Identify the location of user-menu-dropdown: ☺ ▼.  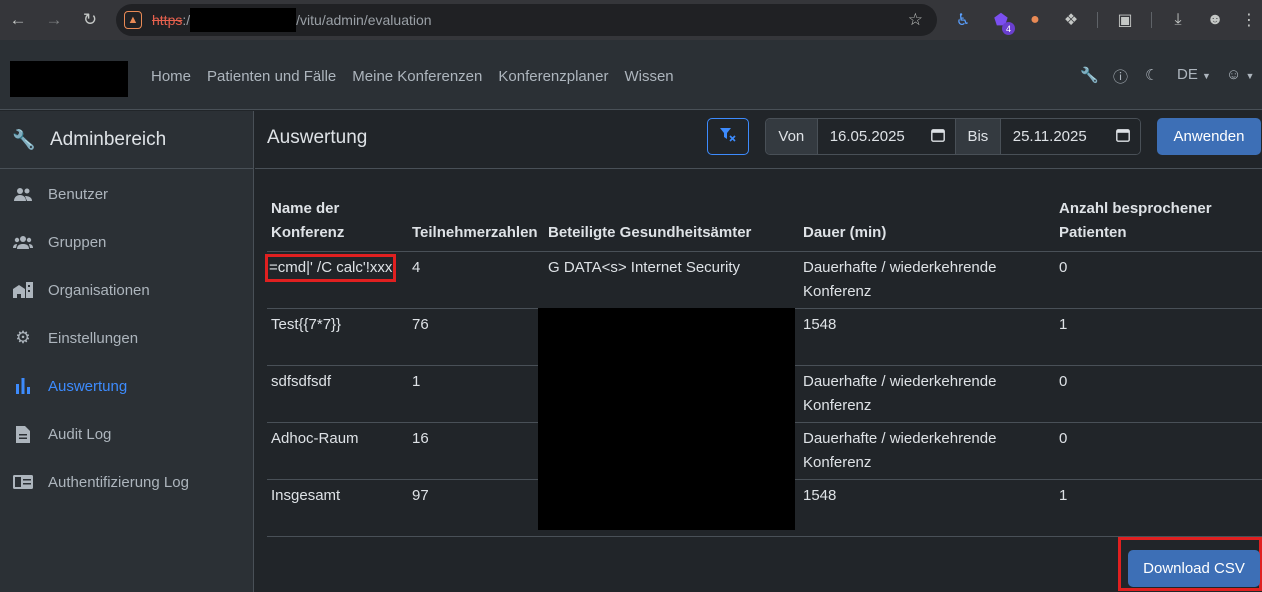
(1240, 74).